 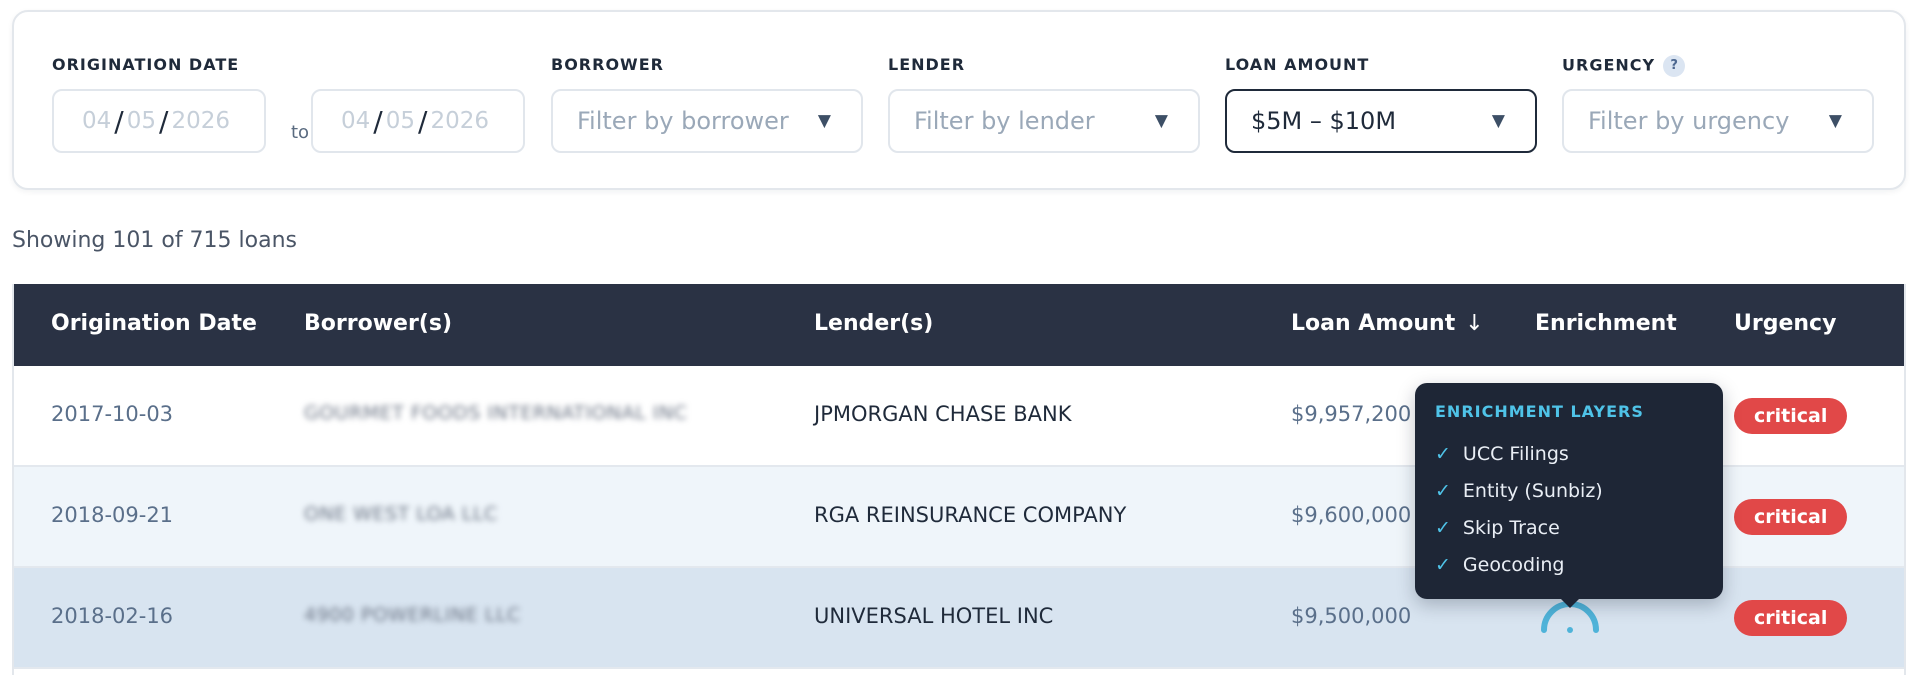 What do you see at coordinates (112, 616) in the screenshot?
I see `cell-origination-date: 2018-02-16` at bounding box center [112, 616].